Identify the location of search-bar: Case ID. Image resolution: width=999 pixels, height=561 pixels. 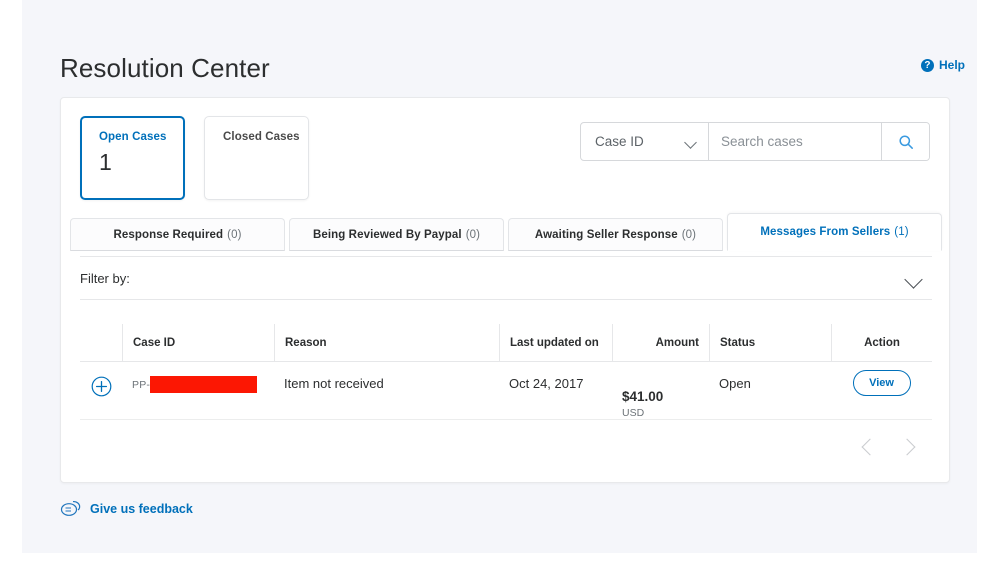
(755, 141).